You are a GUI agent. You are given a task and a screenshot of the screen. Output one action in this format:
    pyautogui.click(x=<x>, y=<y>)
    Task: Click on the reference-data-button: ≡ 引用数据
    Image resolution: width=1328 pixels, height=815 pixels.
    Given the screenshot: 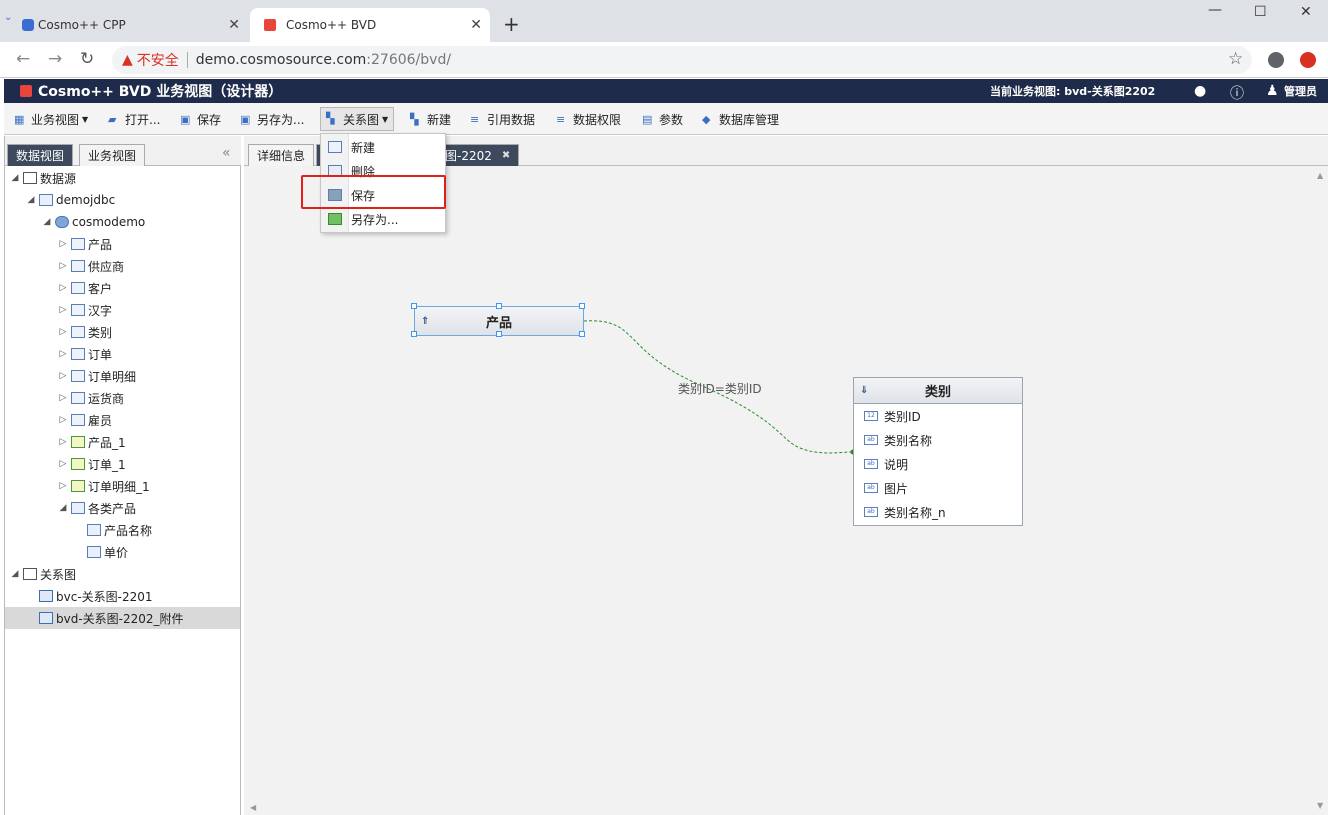 What is the action you would take?
    pyautogui.click(x=502, y=119)
    